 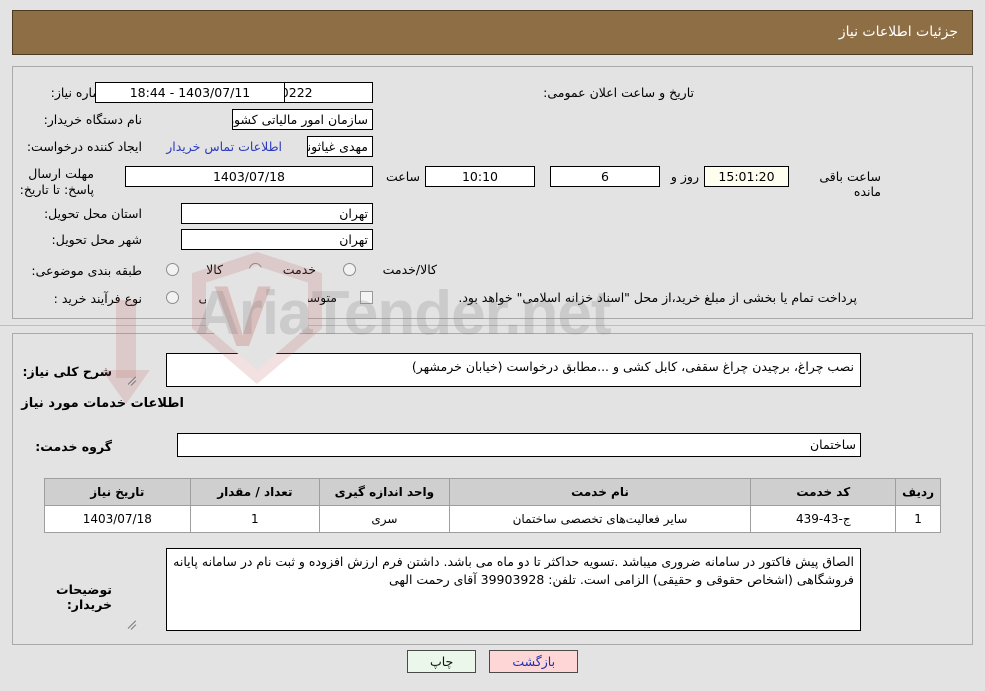 What do you see at coordinates (221, 146) in the screenshot?
I see `buyer-contact-link: اطلاعات تماس خریدار` at bounding box center [221, 146].